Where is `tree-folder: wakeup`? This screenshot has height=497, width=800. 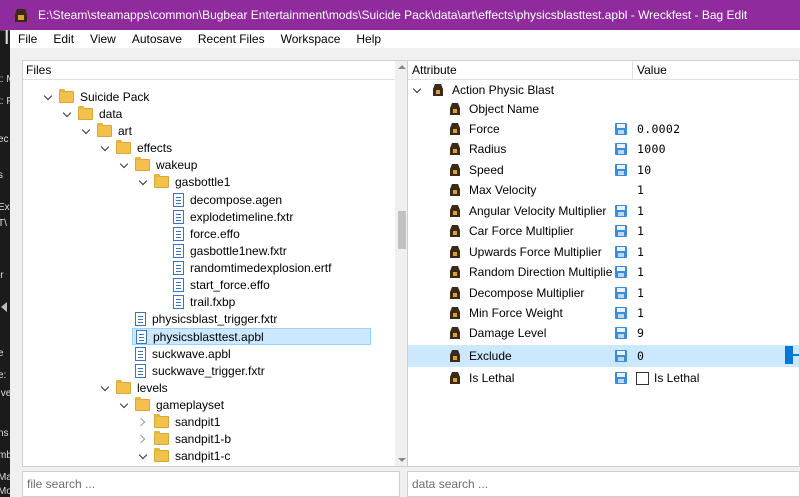 tree-folder: wakeup is located at coordinates (158, 164).